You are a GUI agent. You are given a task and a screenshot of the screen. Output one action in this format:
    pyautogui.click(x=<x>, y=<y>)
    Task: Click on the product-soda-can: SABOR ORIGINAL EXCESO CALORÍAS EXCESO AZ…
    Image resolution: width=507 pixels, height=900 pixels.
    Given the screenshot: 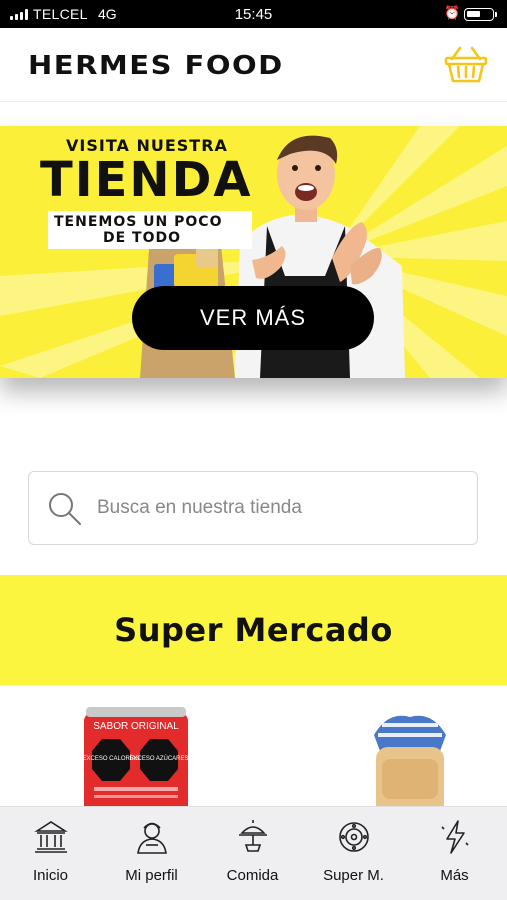 What is the action you would take?
    pyautogui.click(x=136, y=762)
    